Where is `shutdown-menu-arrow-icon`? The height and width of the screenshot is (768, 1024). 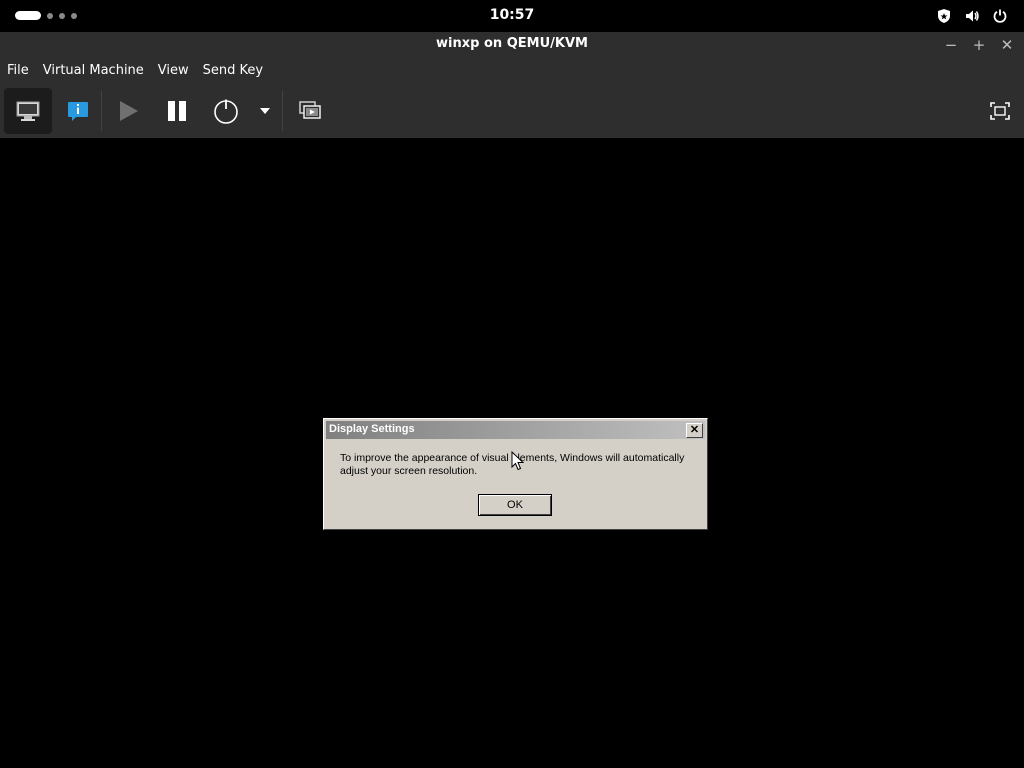 shutdown-menu-arrow-icon is located at coordinates (265, 111).